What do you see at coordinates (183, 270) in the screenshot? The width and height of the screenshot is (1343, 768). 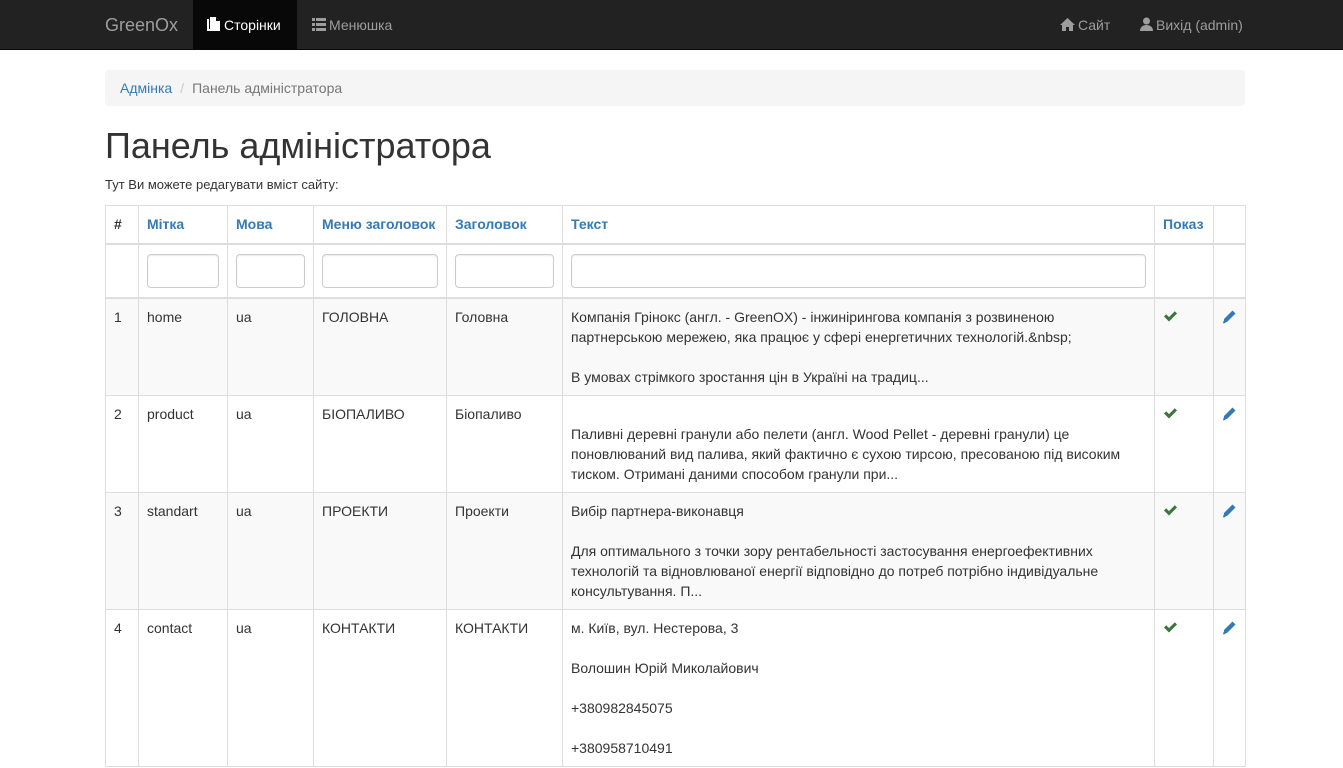 I see `filter-tag-input` at bounding box center [183, 270].